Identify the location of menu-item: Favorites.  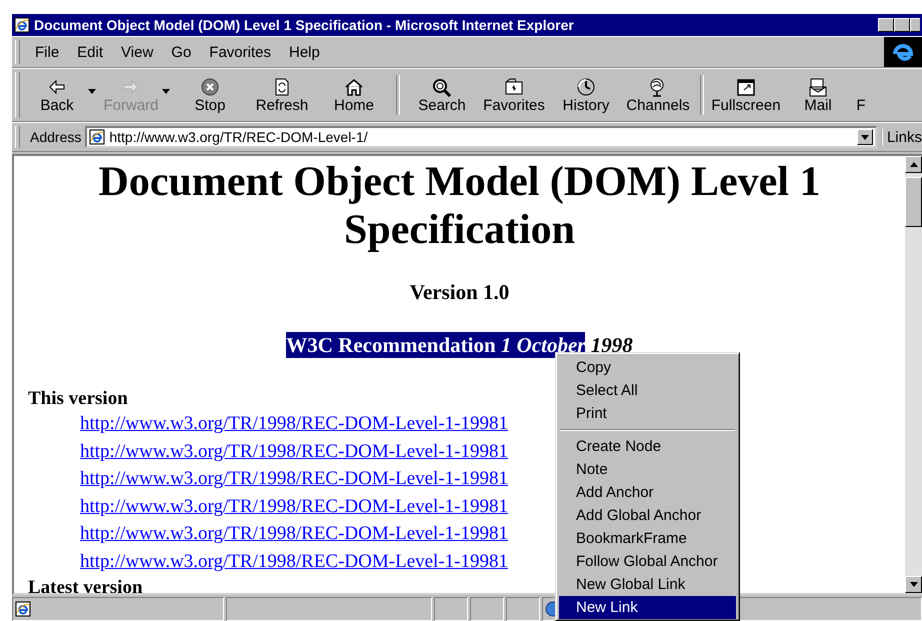
(240, 52).